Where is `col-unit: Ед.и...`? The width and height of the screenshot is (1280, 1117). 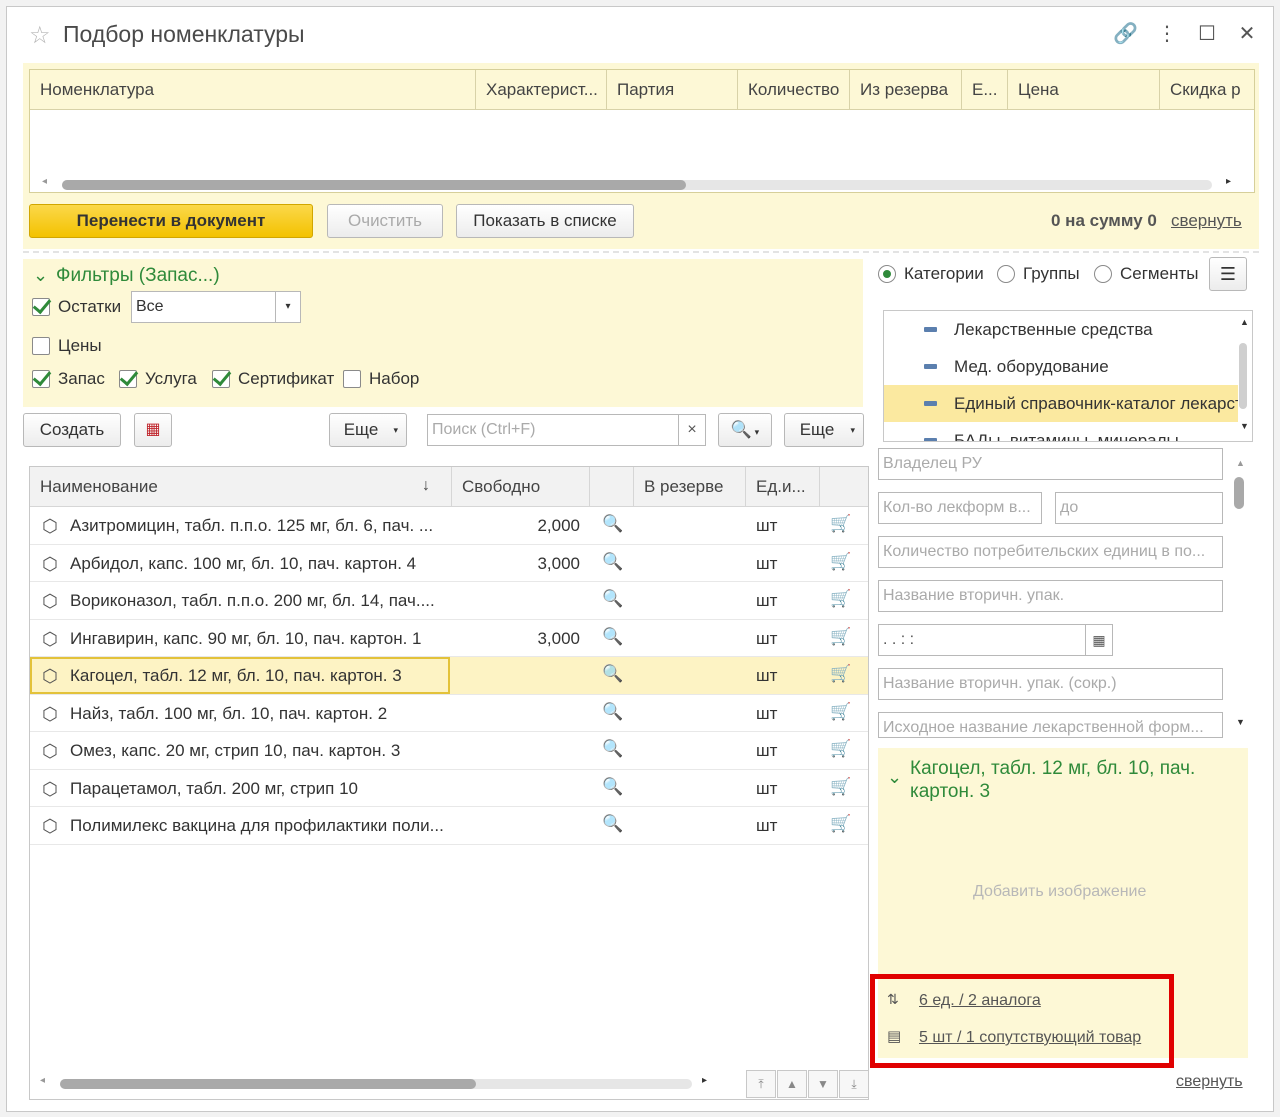
col-unit: Ед.и... is located at coordinates (783, 487).